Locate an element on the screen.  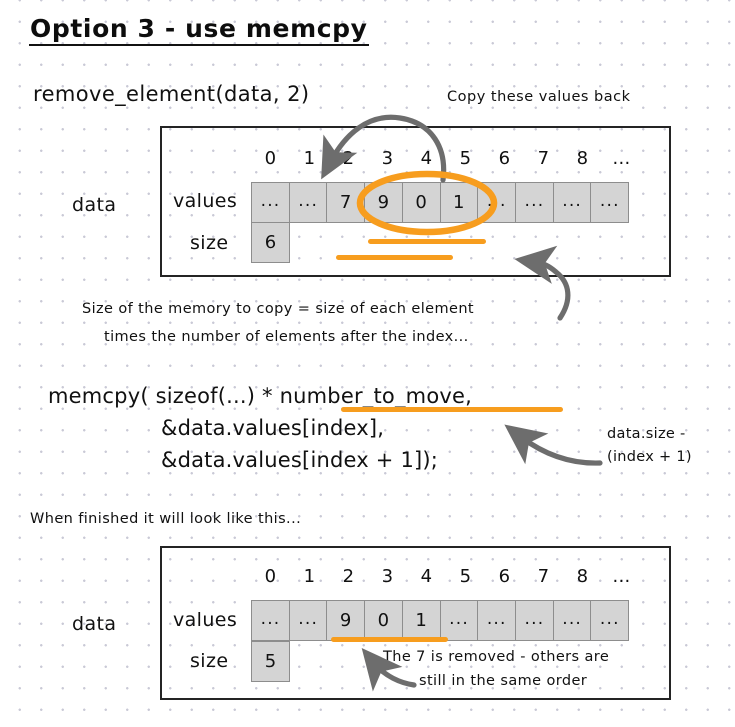
number-to-move-underline is located at coordinates (452, 409).